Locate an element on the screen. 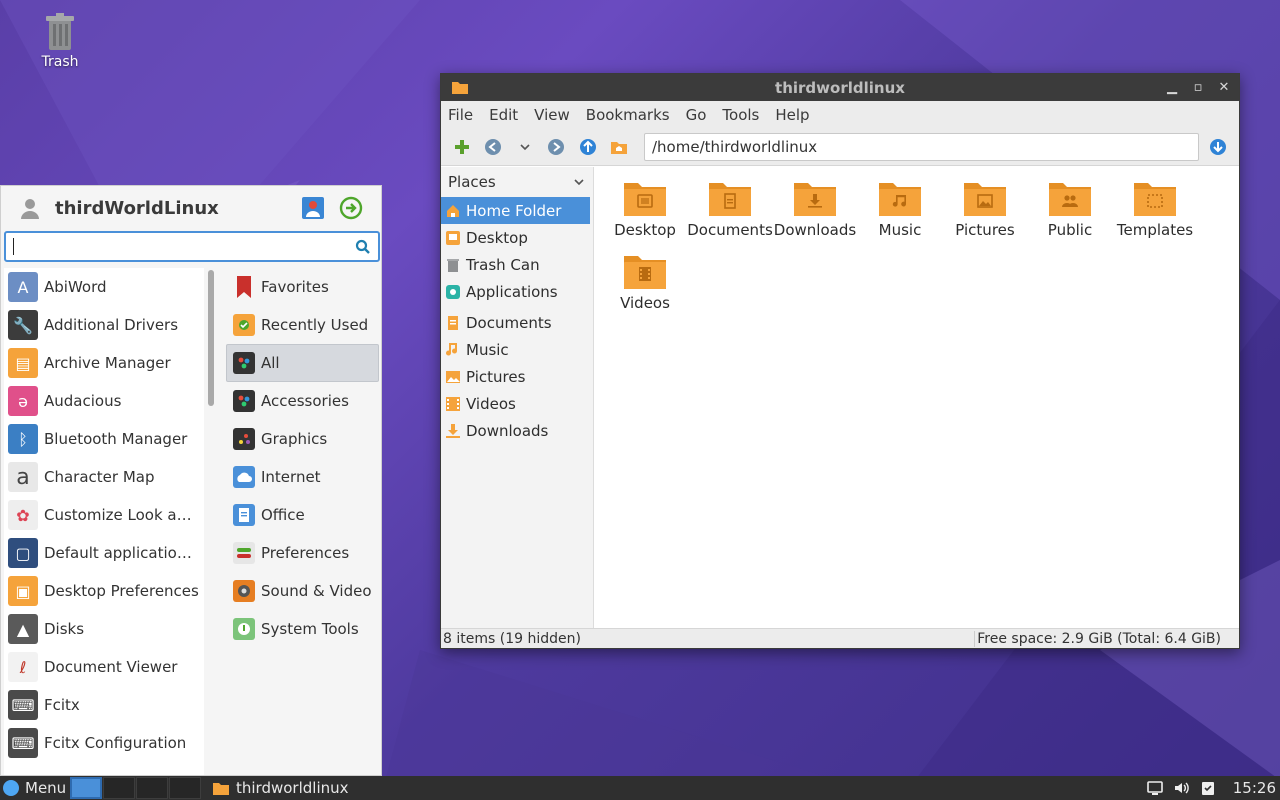 The width and height of the screenshot is (1280, 800). username: thirdWorldLinux is located at coordinates (137, 208).